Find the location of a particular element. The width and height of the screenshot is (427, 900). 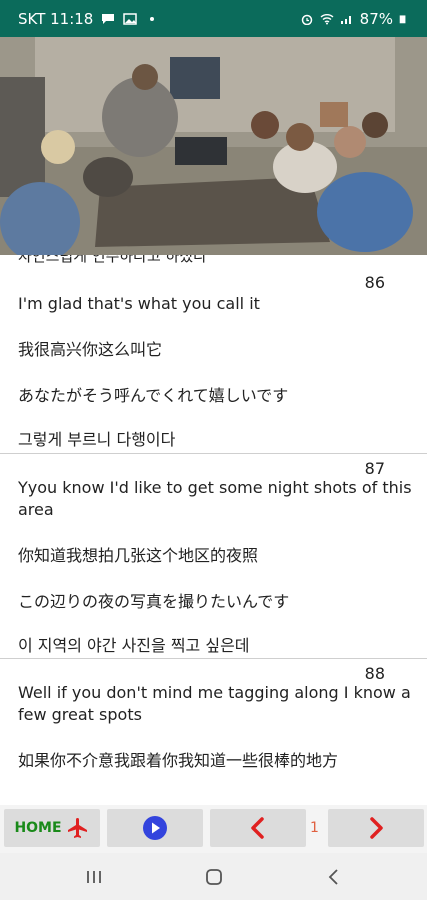

chevron-left-icon is located at coordinates (257, 828).